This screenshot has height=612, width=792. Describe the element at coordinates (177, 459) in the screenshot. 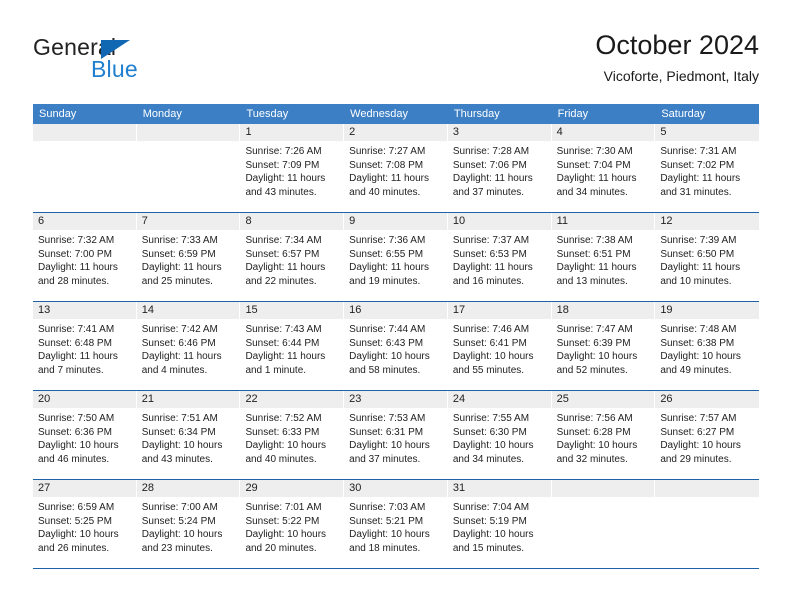

I see `daylight-text-line2: and 43 minutes.` at that location.